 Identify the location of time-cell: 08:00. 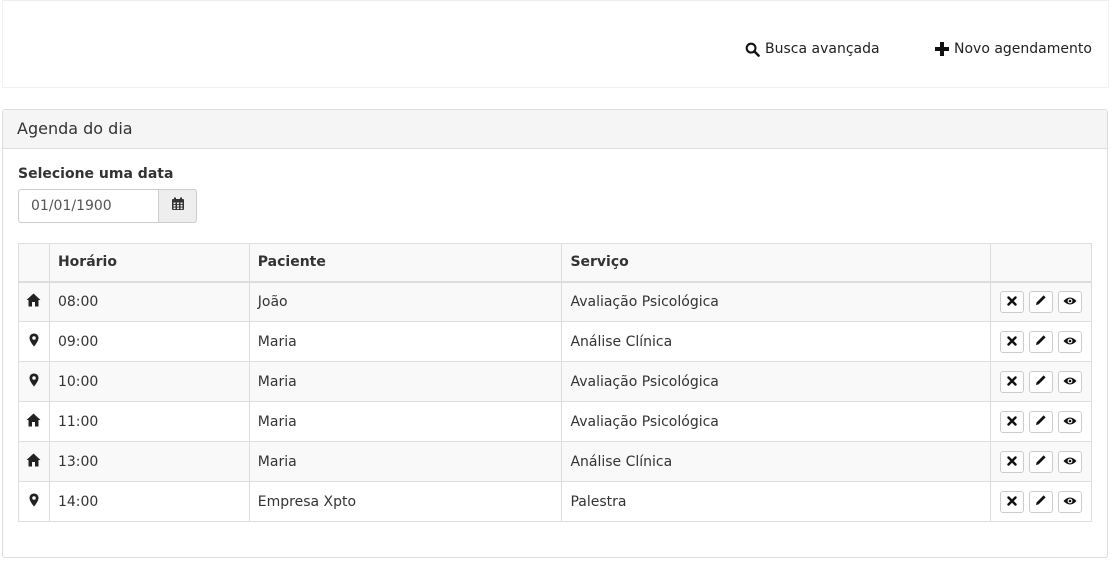
(149, 301).